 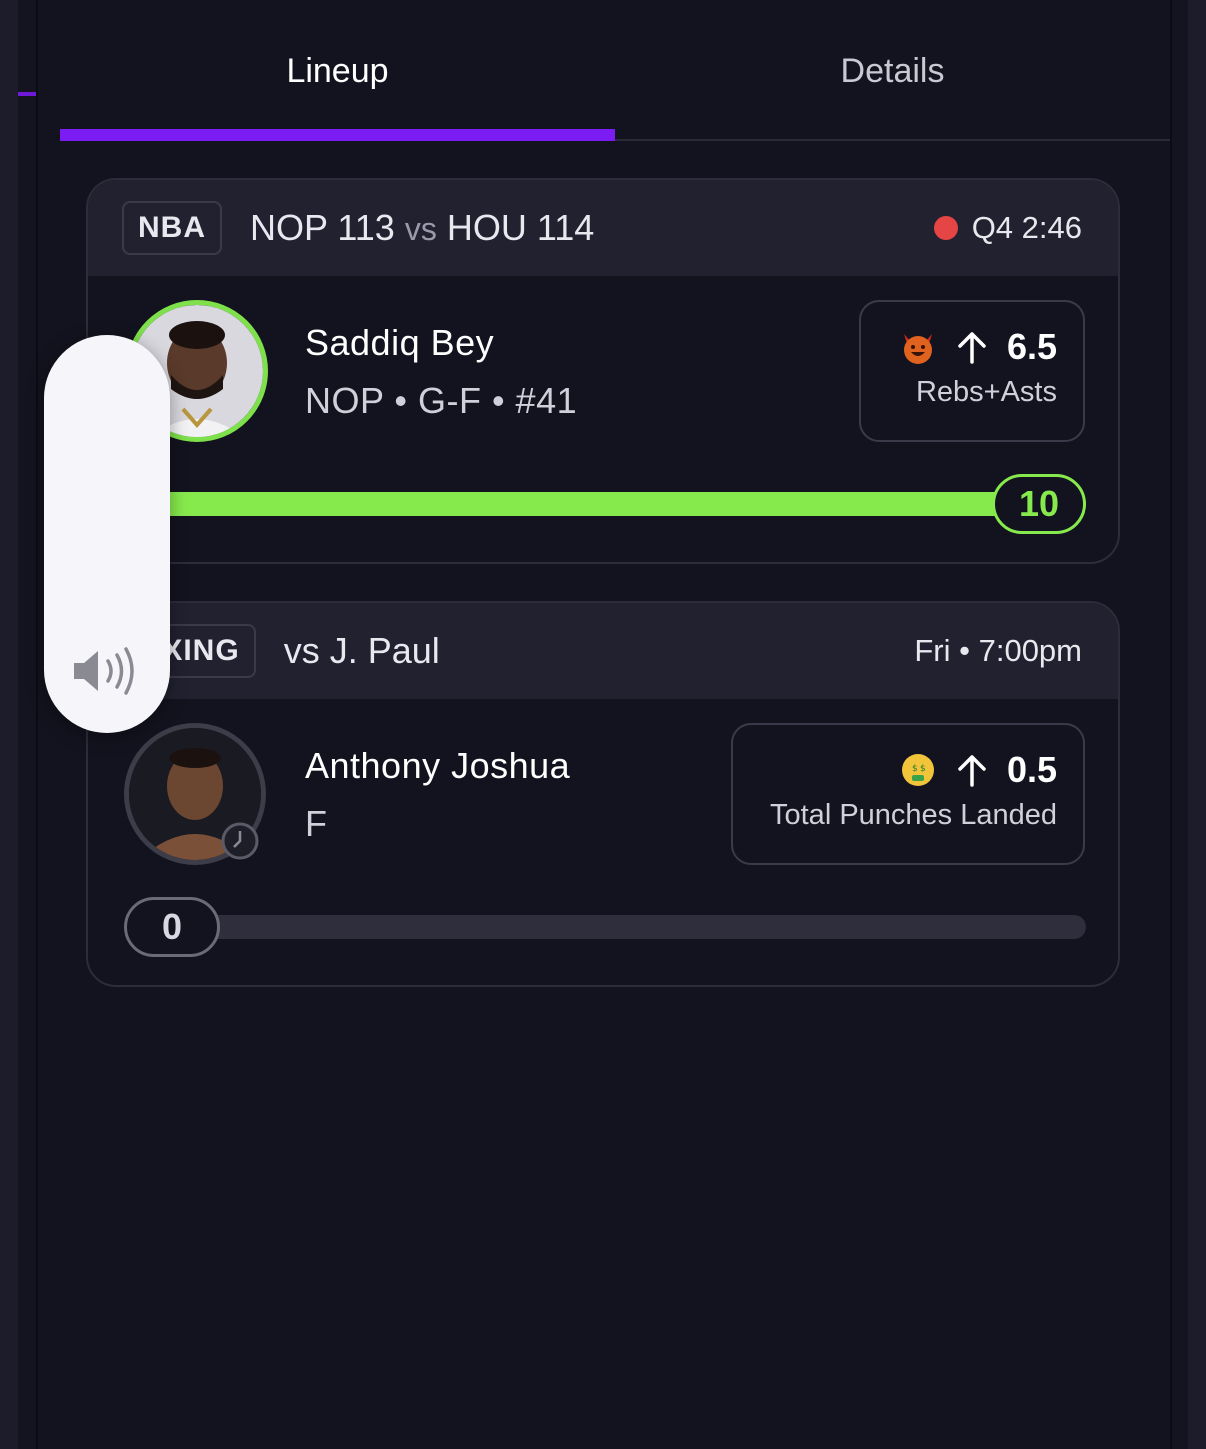 I want to click on game-status: Q4 2:46, so click(x=1007, y=228).